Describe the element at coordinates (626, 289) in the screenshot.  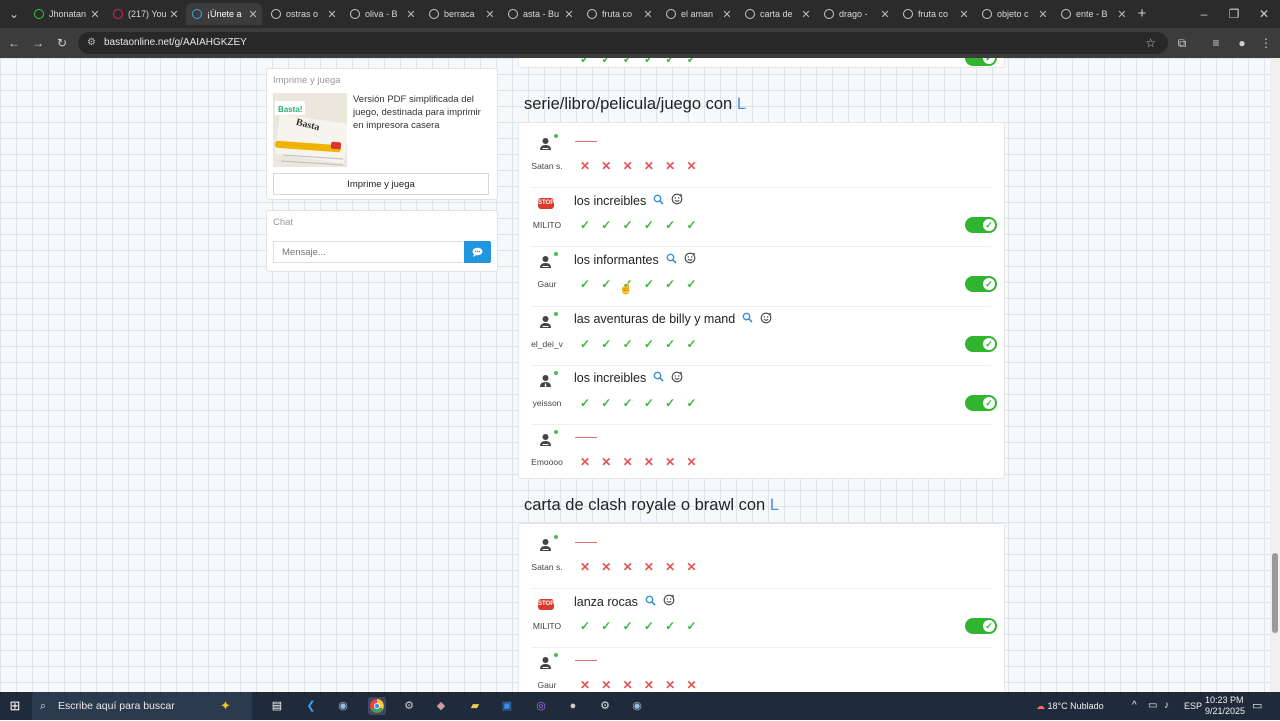
I see `mouse-cursor: ☝` at that location.